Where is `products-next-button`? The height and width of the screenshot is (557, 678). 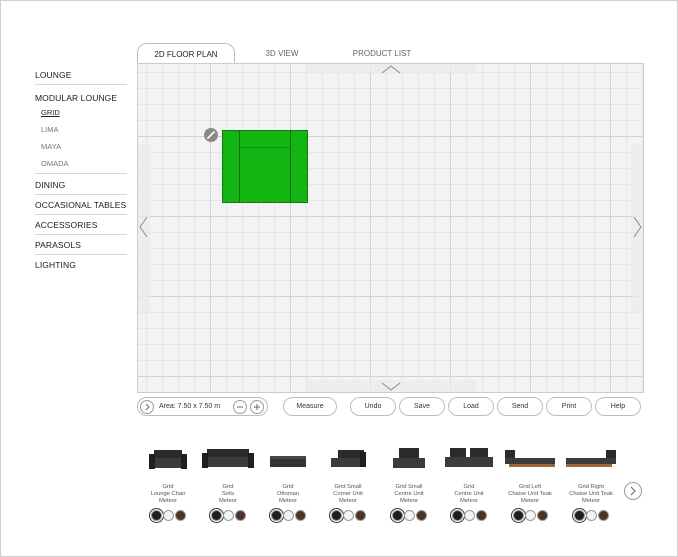
products-next-button is located at coordinates (633, 491).